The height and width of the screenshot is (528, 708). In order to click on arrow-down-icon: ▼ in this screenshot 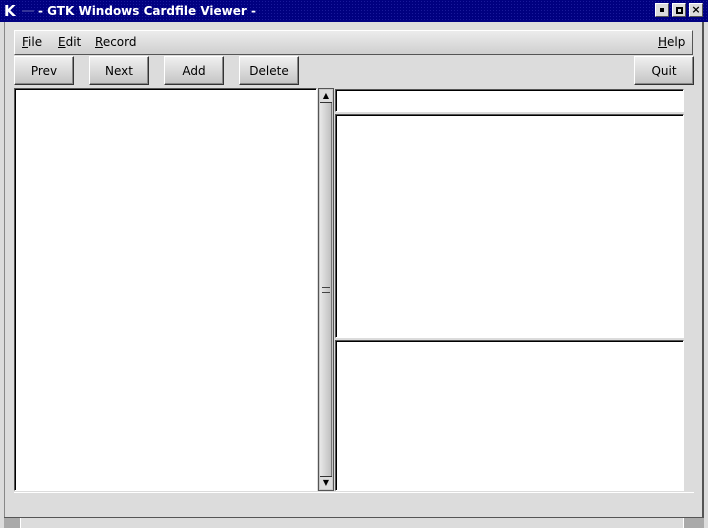, I will do `click(326, 482)`.